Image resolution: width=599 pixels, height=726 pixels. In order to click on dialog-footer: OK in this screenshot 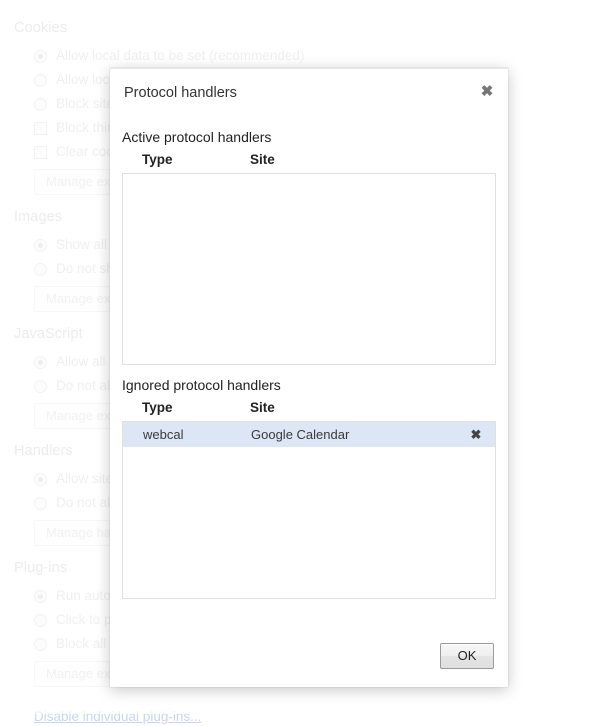, I will do `click(467, 656)`.